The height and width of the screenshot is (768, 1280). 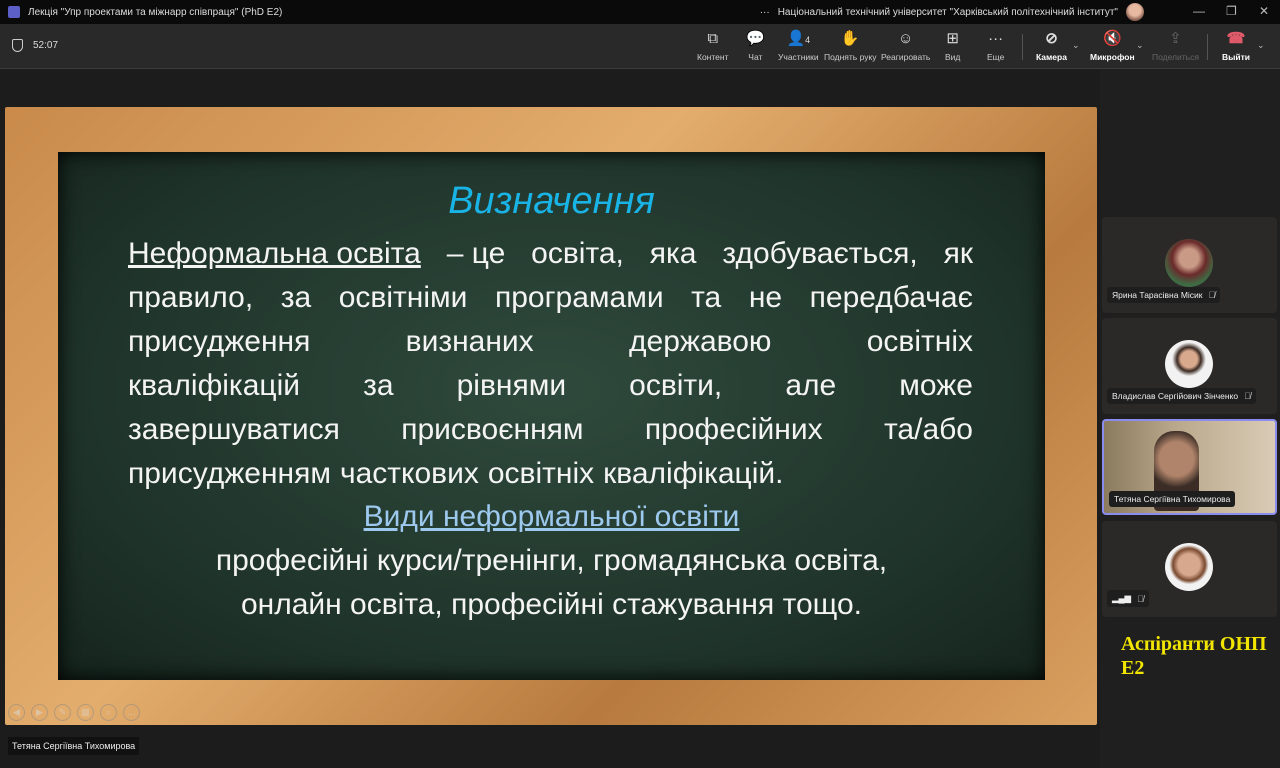 I want to click on word: визнаних, so click(x=469, y=341).